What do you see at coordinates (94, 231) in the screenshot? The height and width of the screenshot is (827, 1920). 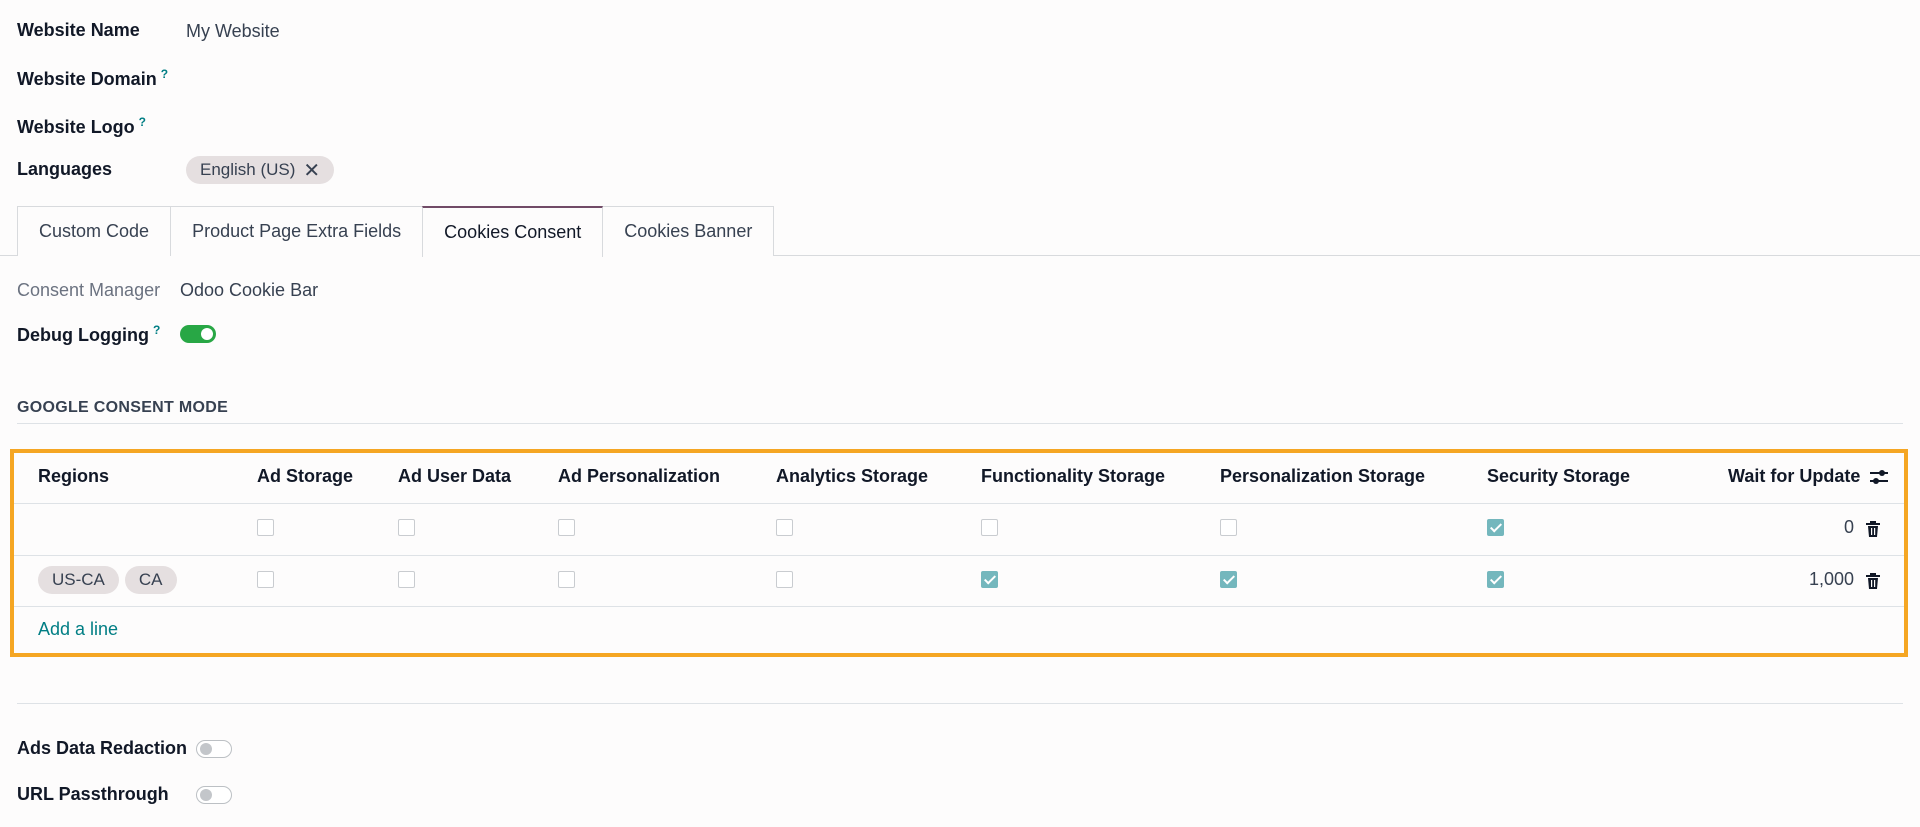 I see `tab-custom-code: Custom Code` at bounding box center [94, 231].